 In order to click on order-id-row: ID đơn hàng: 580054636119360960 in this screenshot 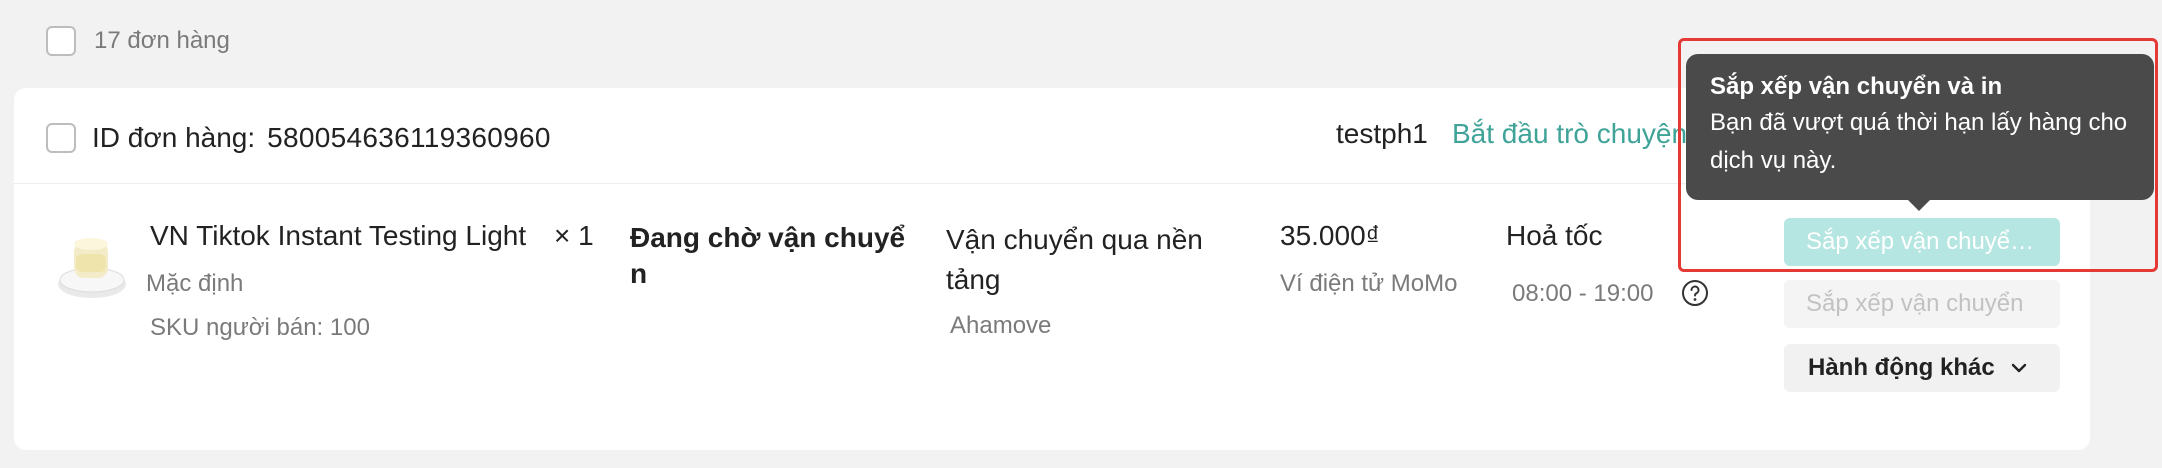, I will do `click(298, 138)`.